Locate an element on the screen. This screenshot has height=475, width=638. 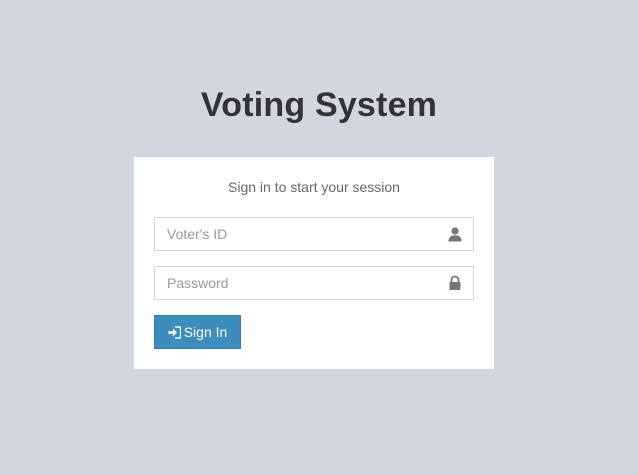
sign-in-label: Sign In is located at coordinates (205, 332).